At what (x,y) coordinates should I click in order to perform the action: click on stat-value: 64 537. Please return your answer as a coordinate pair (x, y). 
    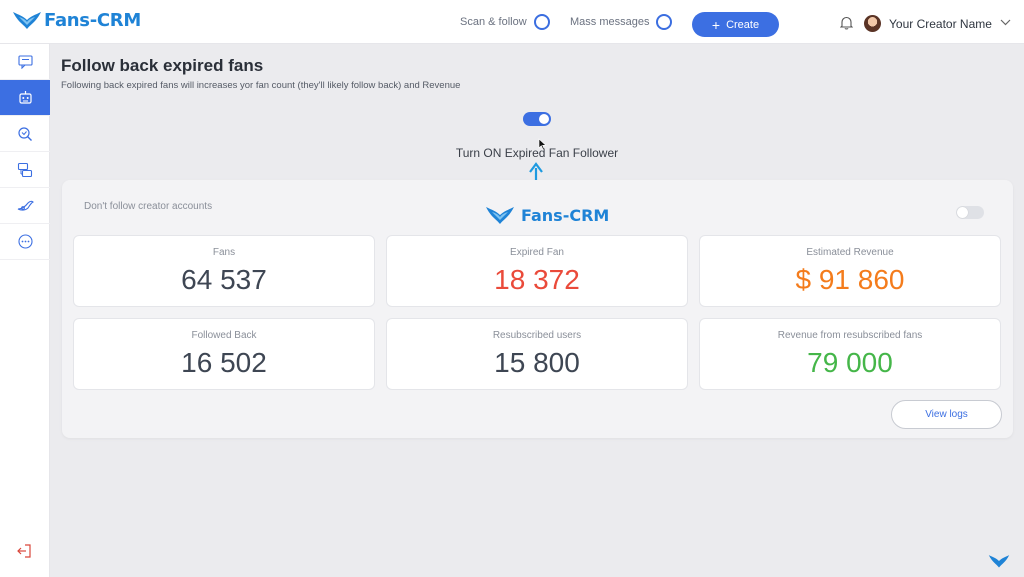
    Looking at the image, I should click on (224, 279).